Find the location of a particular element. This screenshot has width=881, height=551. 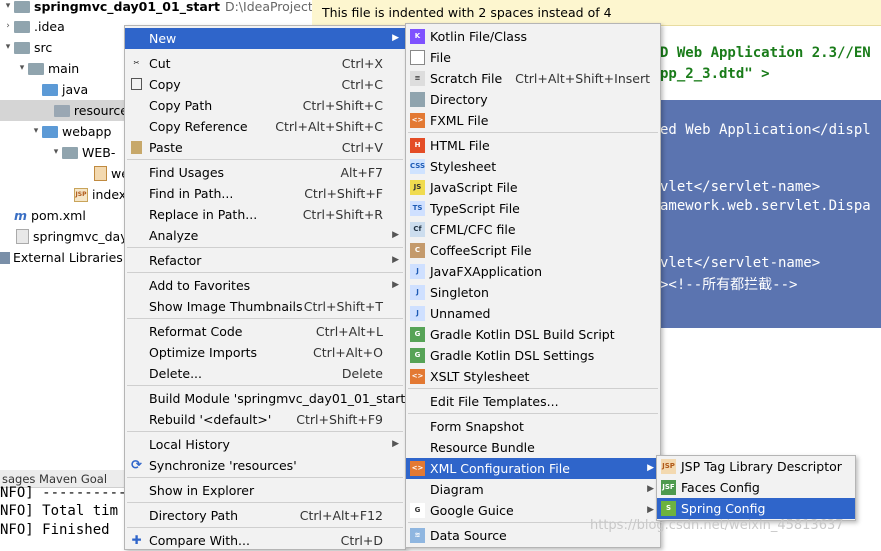

compare-icon: ✚ is located at coordinates (136, 540).